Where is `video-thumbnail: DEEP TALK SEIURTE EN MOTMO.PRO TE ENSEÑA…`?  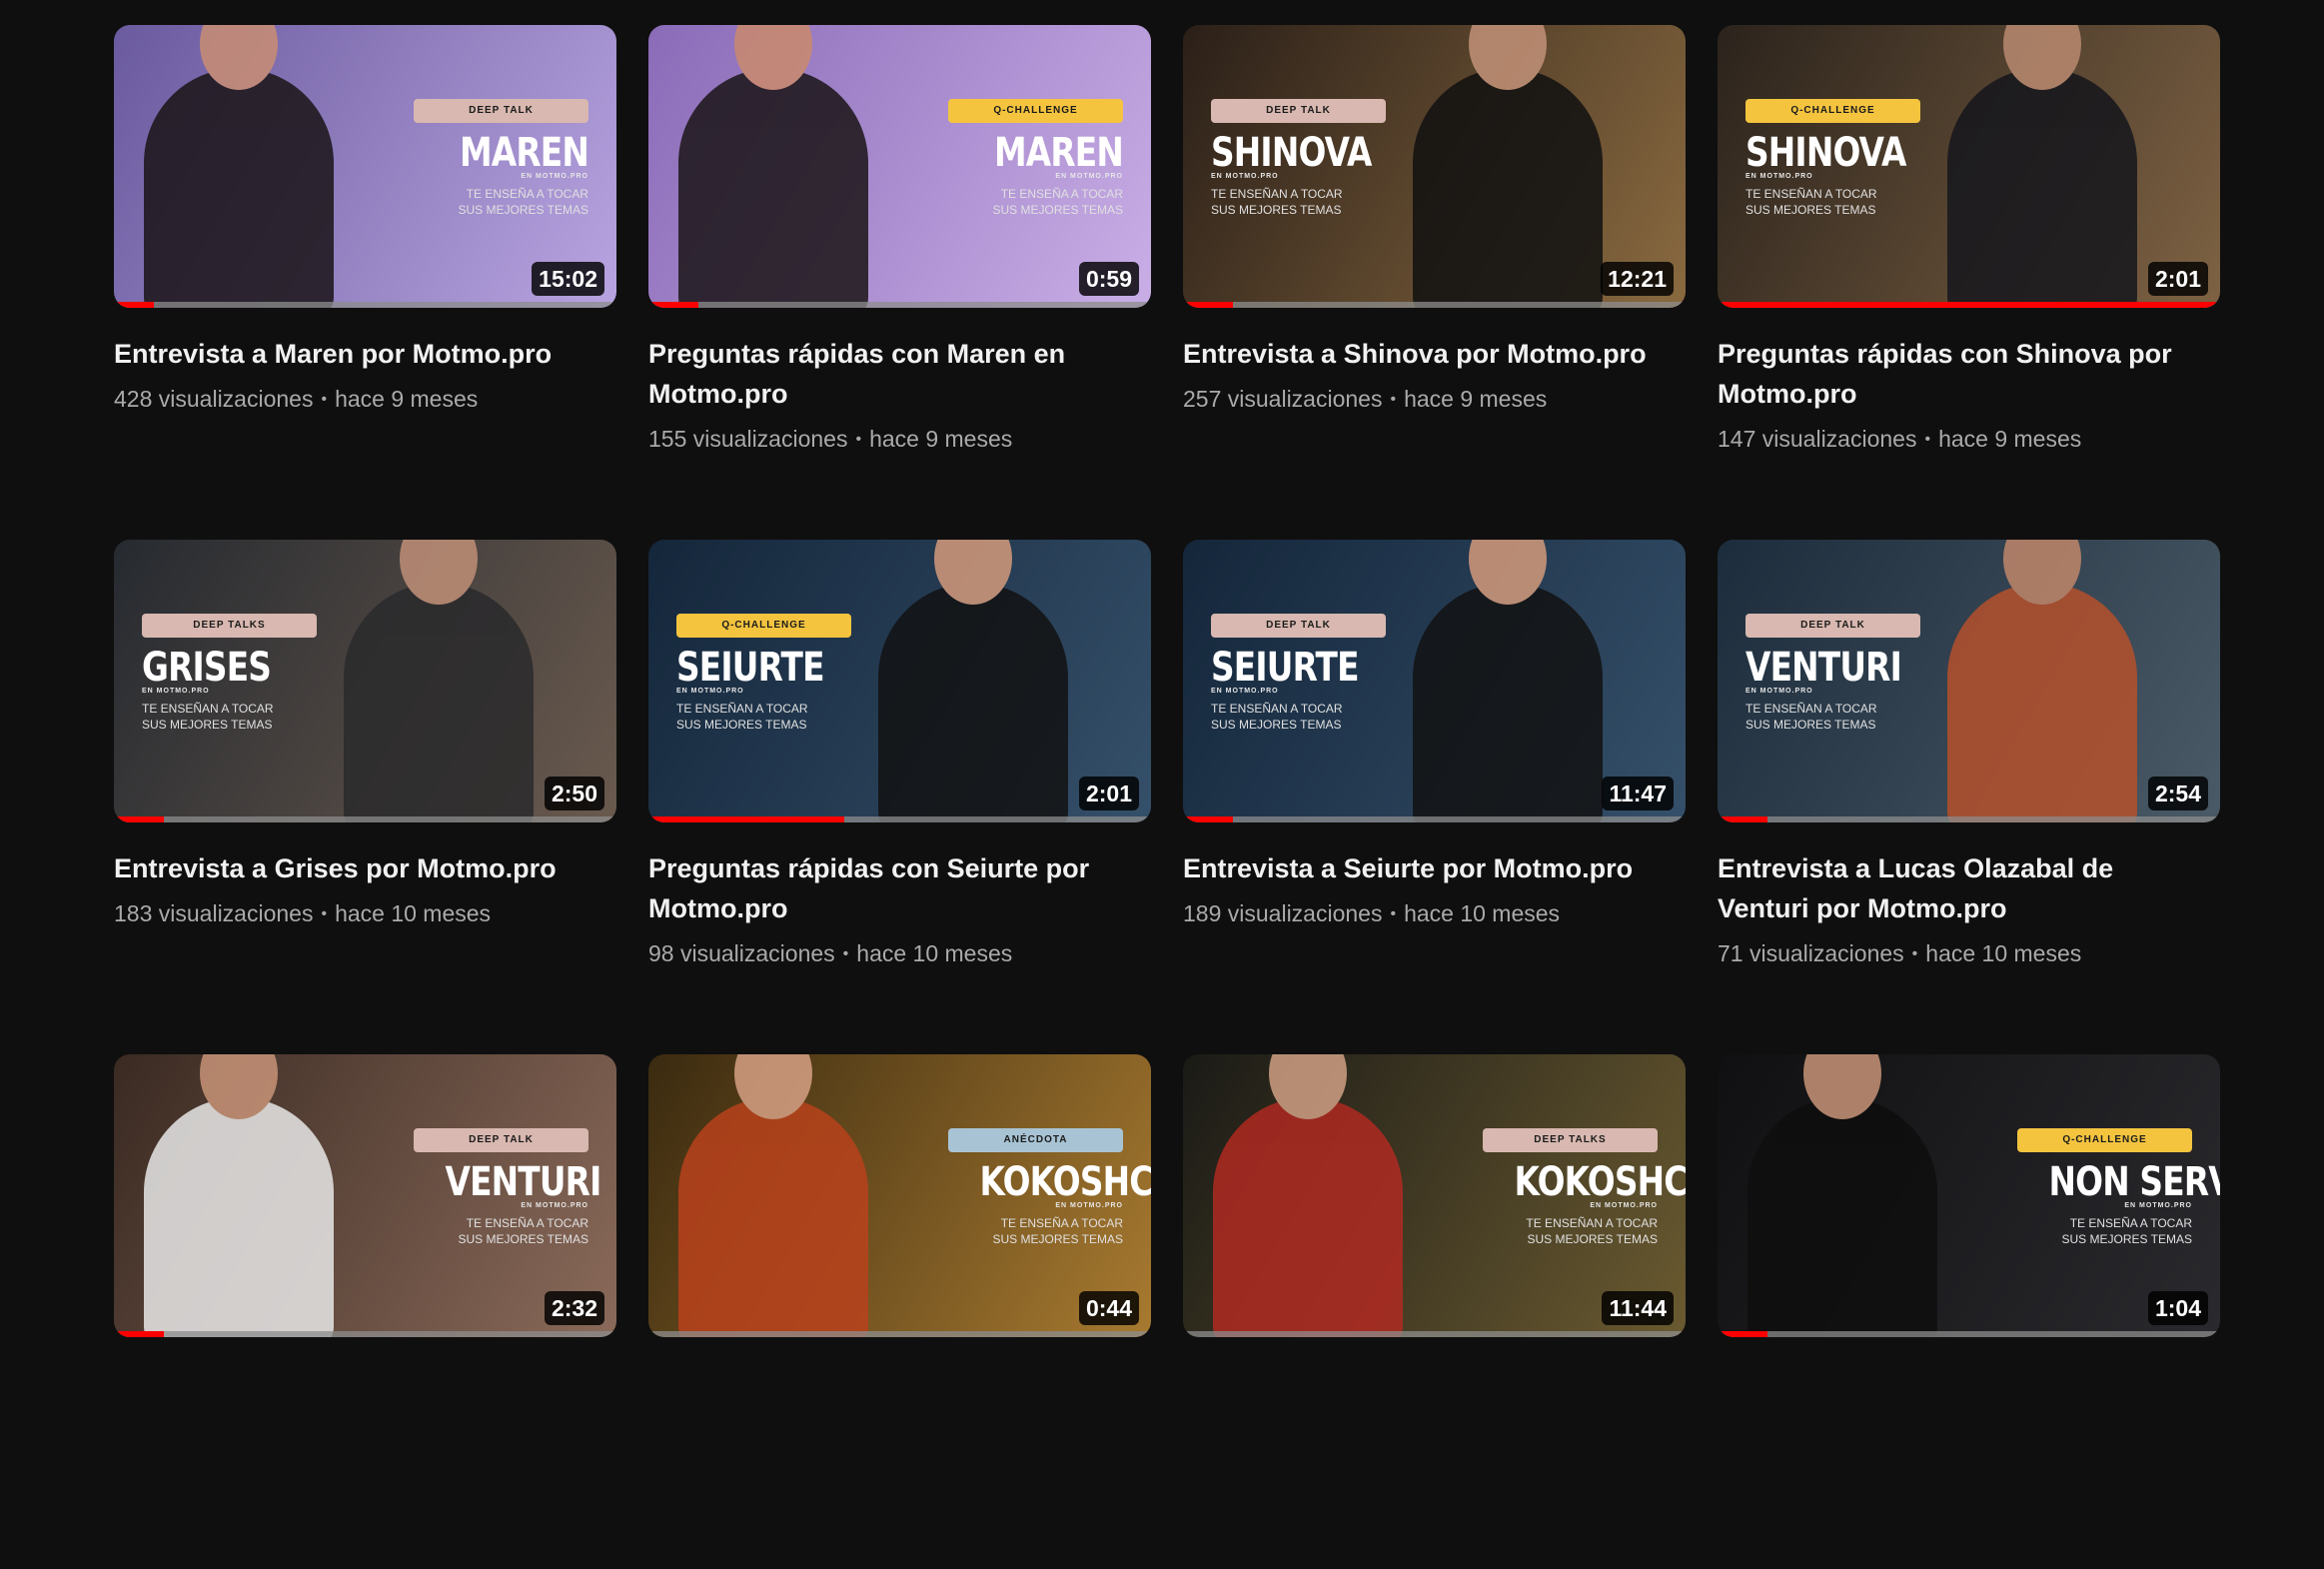
video-thumbnail: DEEP TALK SEIURTE EN MOTMO.PRO TE ENSEÑA… is located at coordinates (1434, 681).